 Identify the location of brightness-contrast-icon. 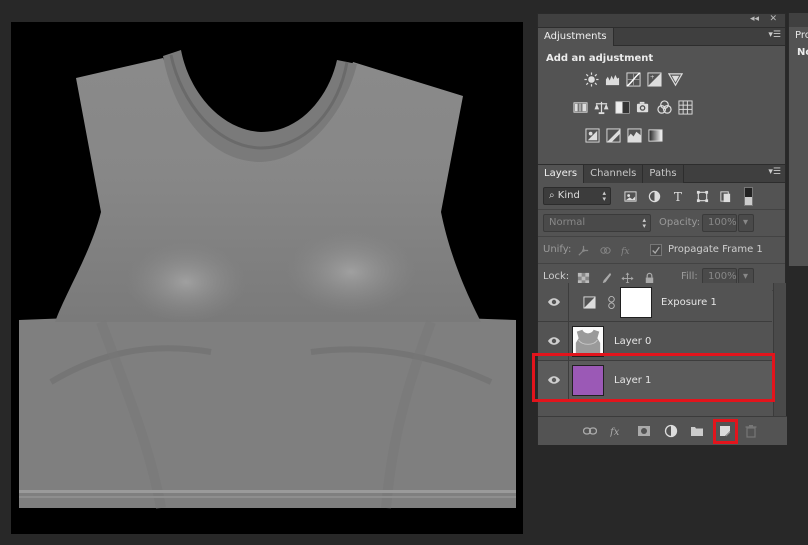
(591, 79).